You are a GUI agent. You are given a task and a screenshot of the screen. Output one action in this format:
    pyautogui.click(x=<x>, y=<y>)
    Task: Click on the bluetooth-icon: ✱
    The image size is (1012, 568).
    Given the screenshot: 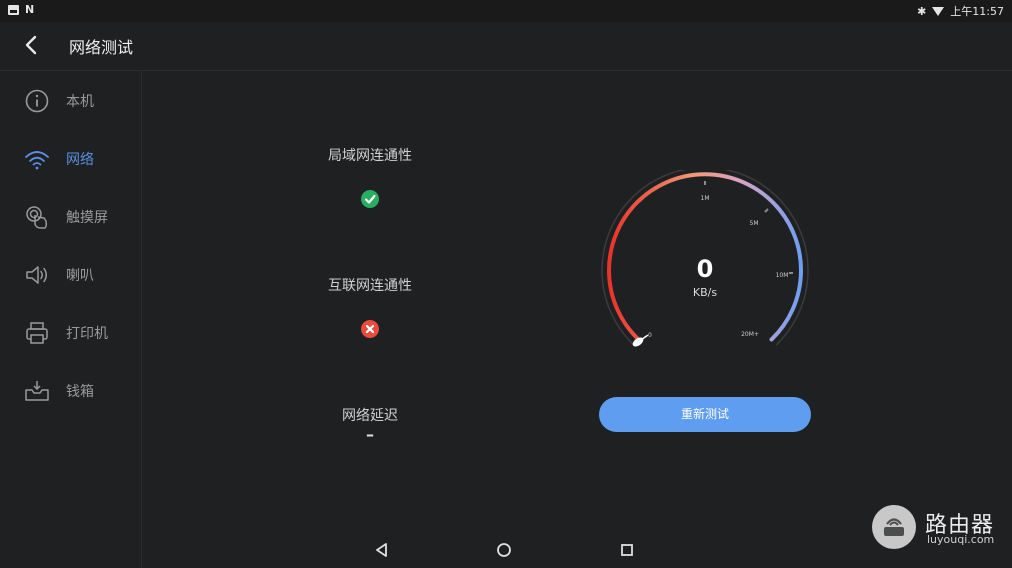 What is the action you would take?
    pyautogui.click(x=922, y=11)
    